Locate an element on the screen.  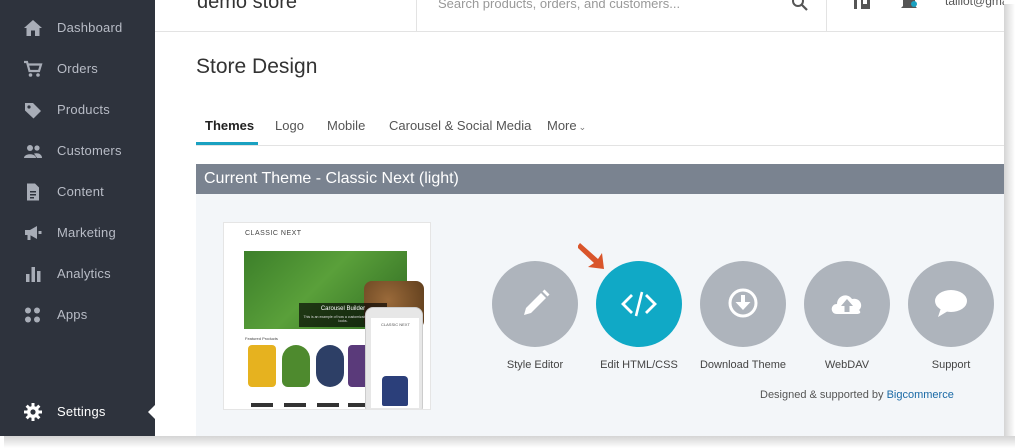
download-icon is located at coordinates (743, 303).